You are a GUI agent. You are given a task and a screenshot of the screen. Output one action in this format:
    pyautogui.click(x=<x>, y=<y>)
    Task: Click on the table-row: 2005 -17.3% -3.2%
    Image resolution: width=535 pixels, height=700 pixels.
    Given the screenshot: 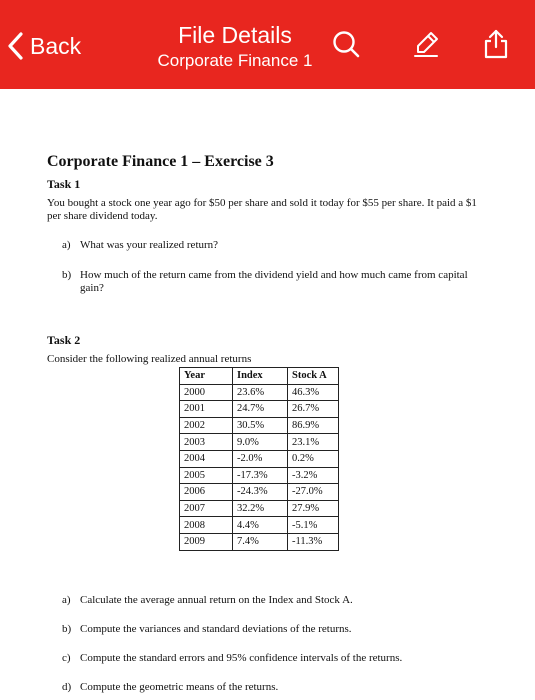 What is the action you would take?
    pyautogui.click(x=259, y=475)
    